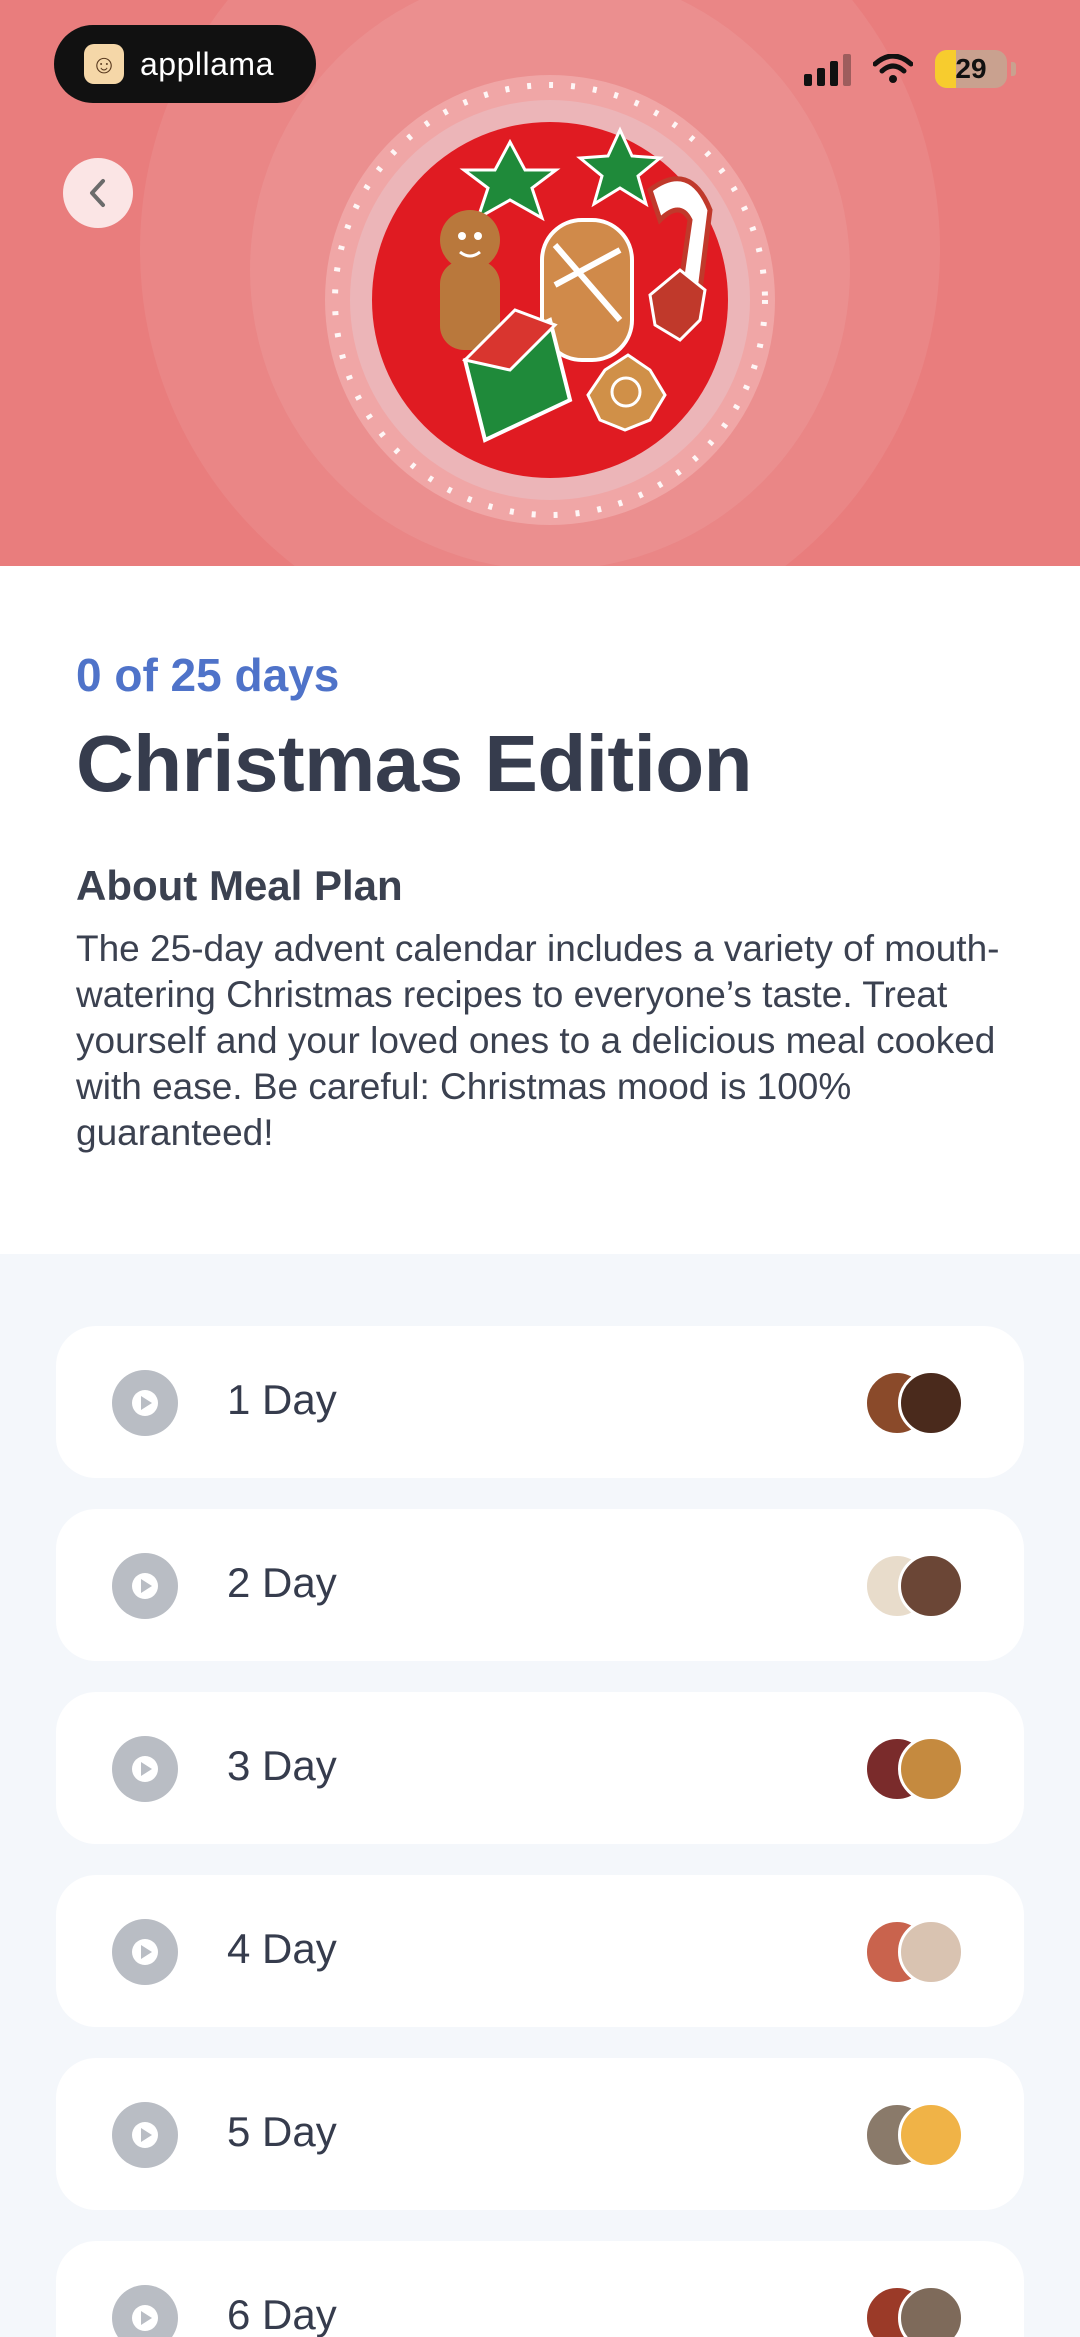  I want to click on about-heading: About Meal Plan, so click(239, 885).